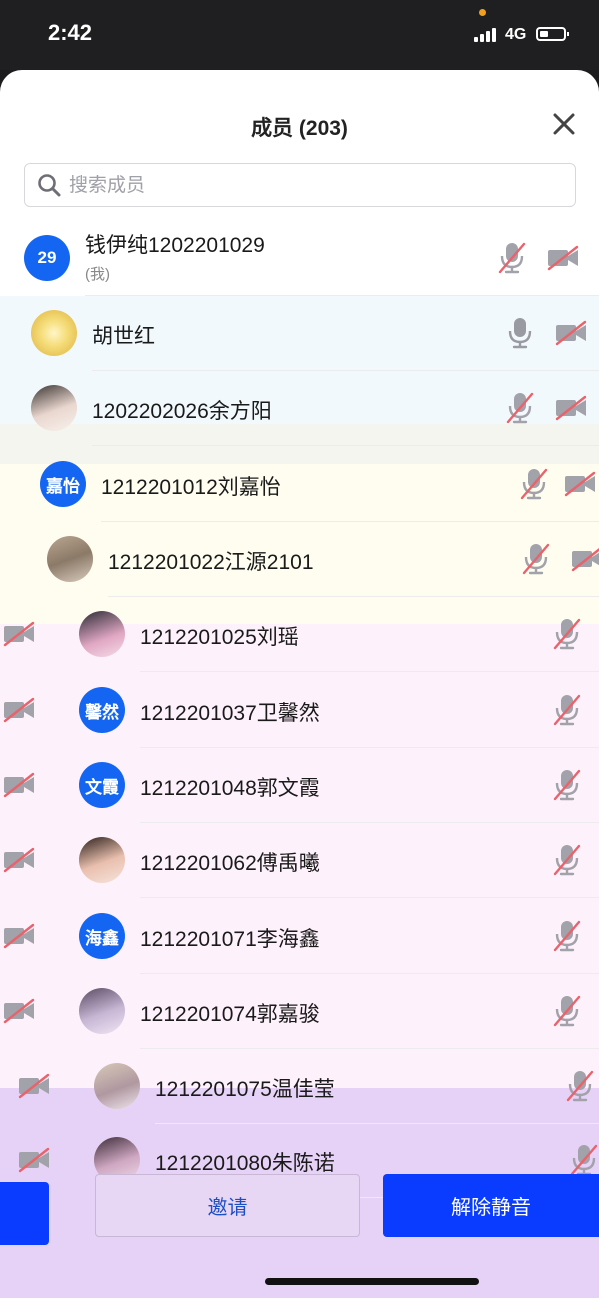  Describe the element at coordinates (102, 936) in the screenshot. I see `avatar: 海鑫` at that location.